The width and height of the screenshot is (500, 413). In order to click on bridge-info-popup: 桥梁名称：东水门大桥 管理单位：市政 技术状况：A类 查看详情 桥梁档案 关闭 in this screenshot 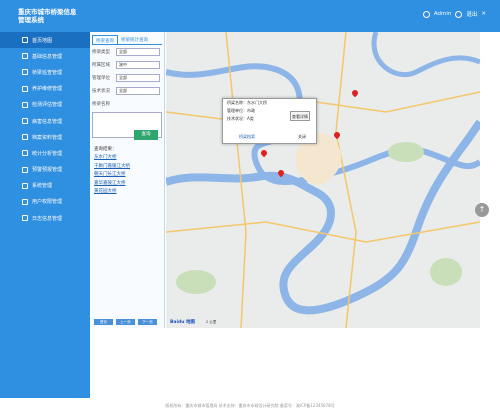, I will do `click(269, 121)`.